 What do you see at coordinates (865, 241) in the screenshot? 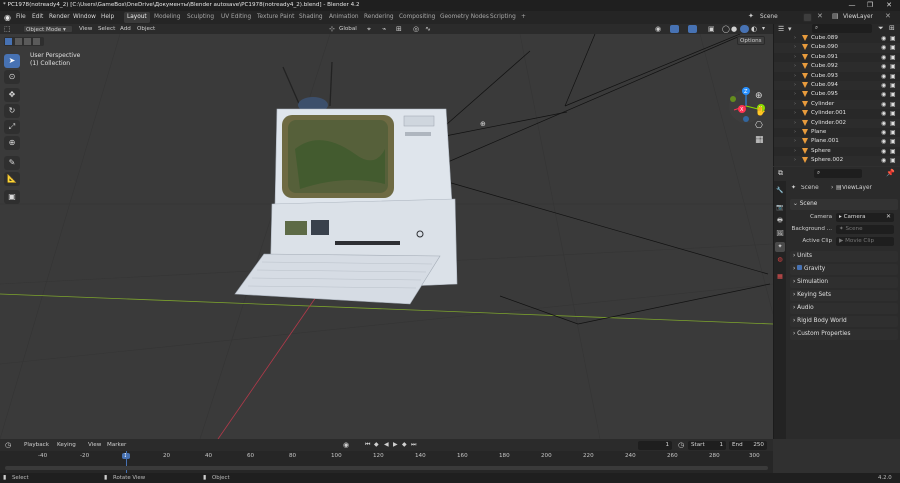
I see `active-clip-field: ▶ Movie Clip` at bounding box center [865, 241].